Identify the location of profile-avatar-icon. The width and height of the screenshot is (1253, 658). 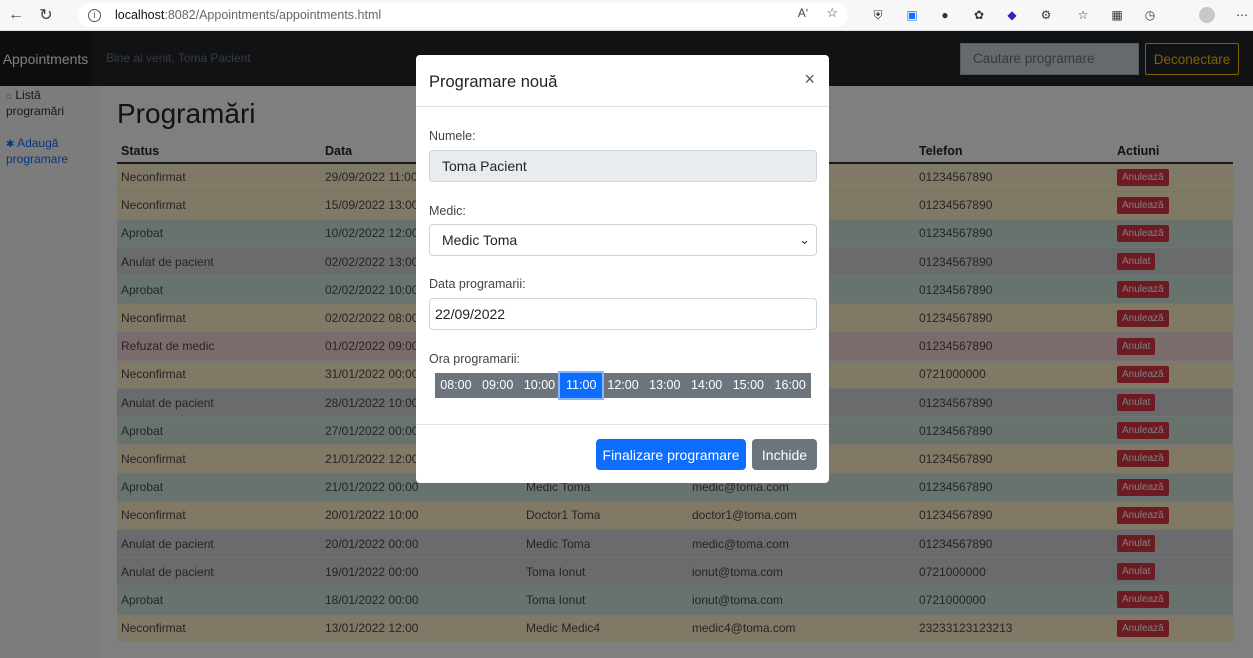
(1207, 15).